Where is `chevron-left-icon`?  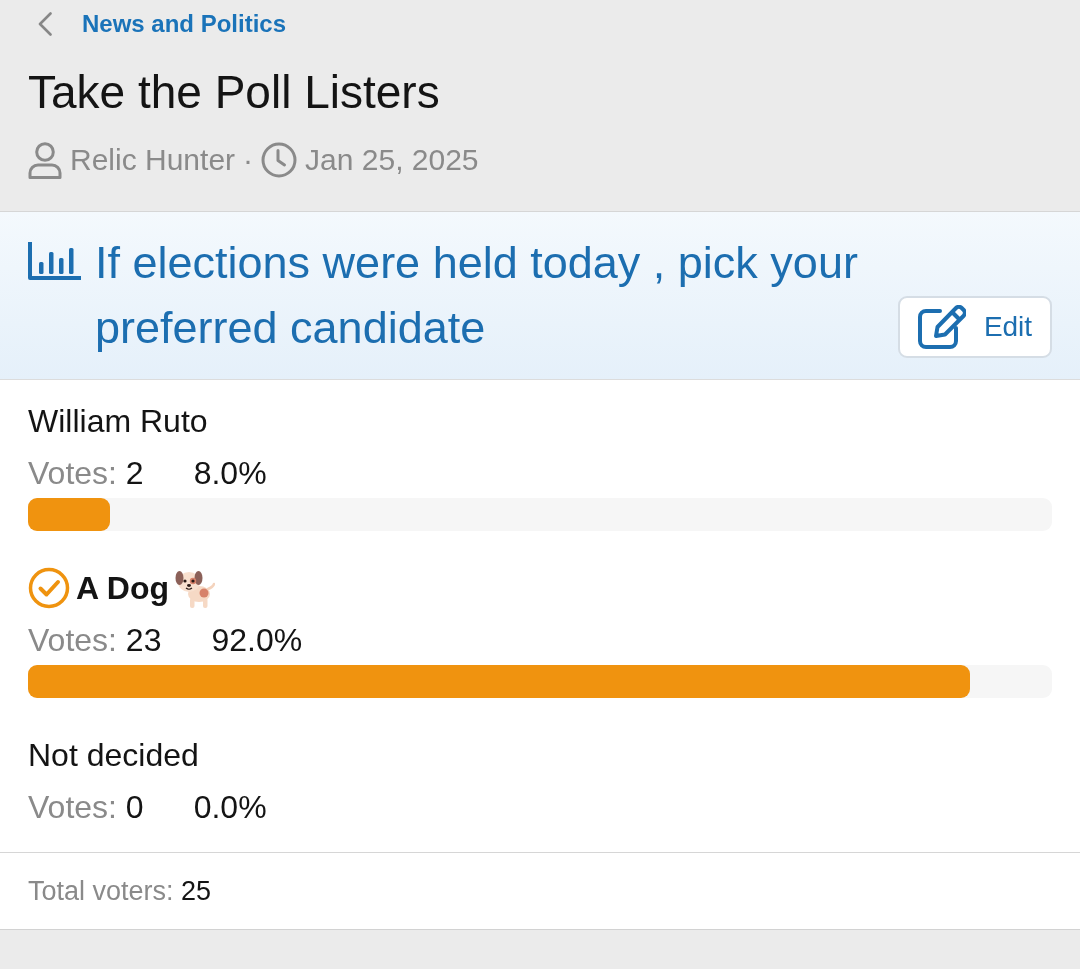 chevron-left-icon is located at coordinates (45, 24).